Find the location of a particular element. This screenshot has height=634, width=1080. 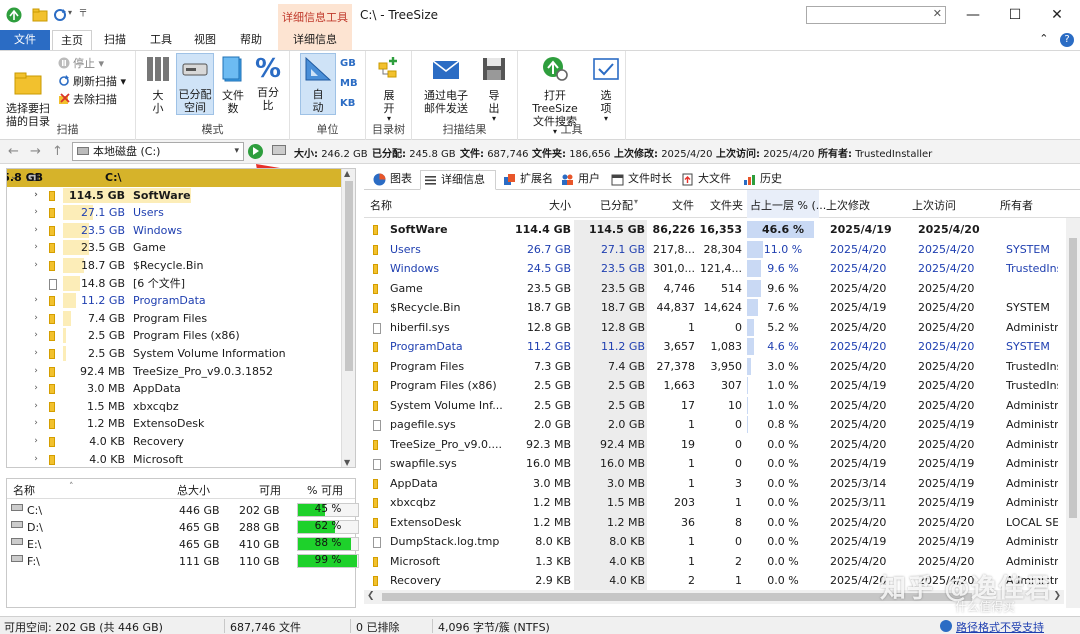

tab-home: 主页 is located at coordinates (72, 40).